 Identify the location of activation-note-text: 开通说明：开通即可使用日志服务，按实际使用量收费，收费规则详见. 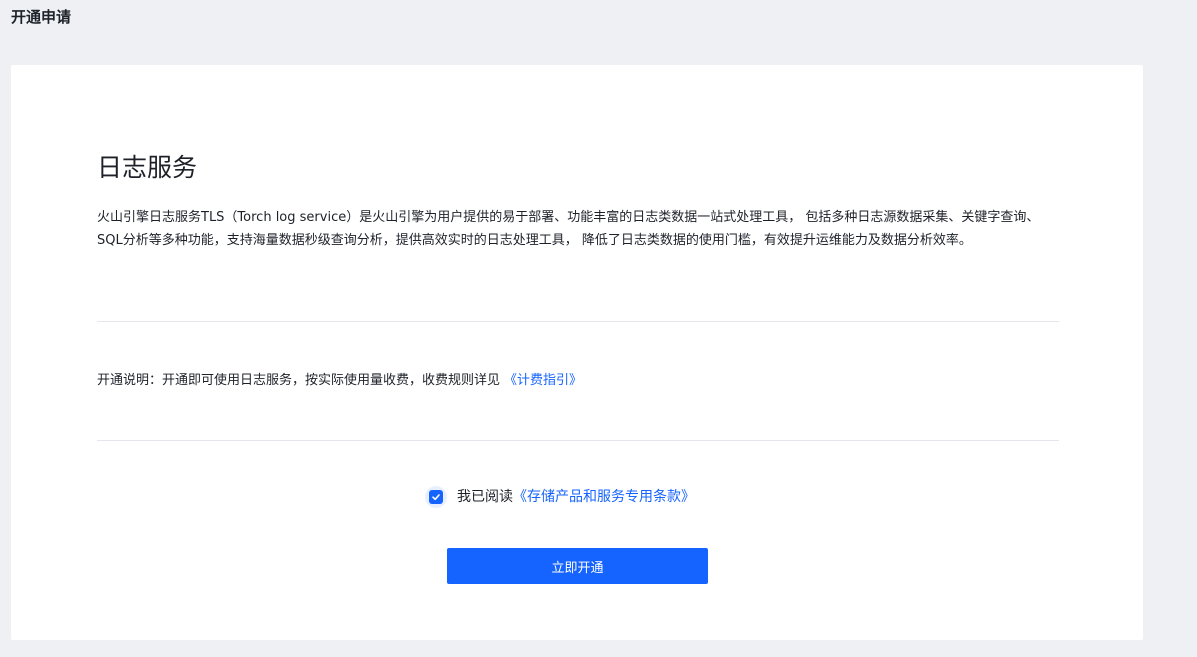
(299, 380).